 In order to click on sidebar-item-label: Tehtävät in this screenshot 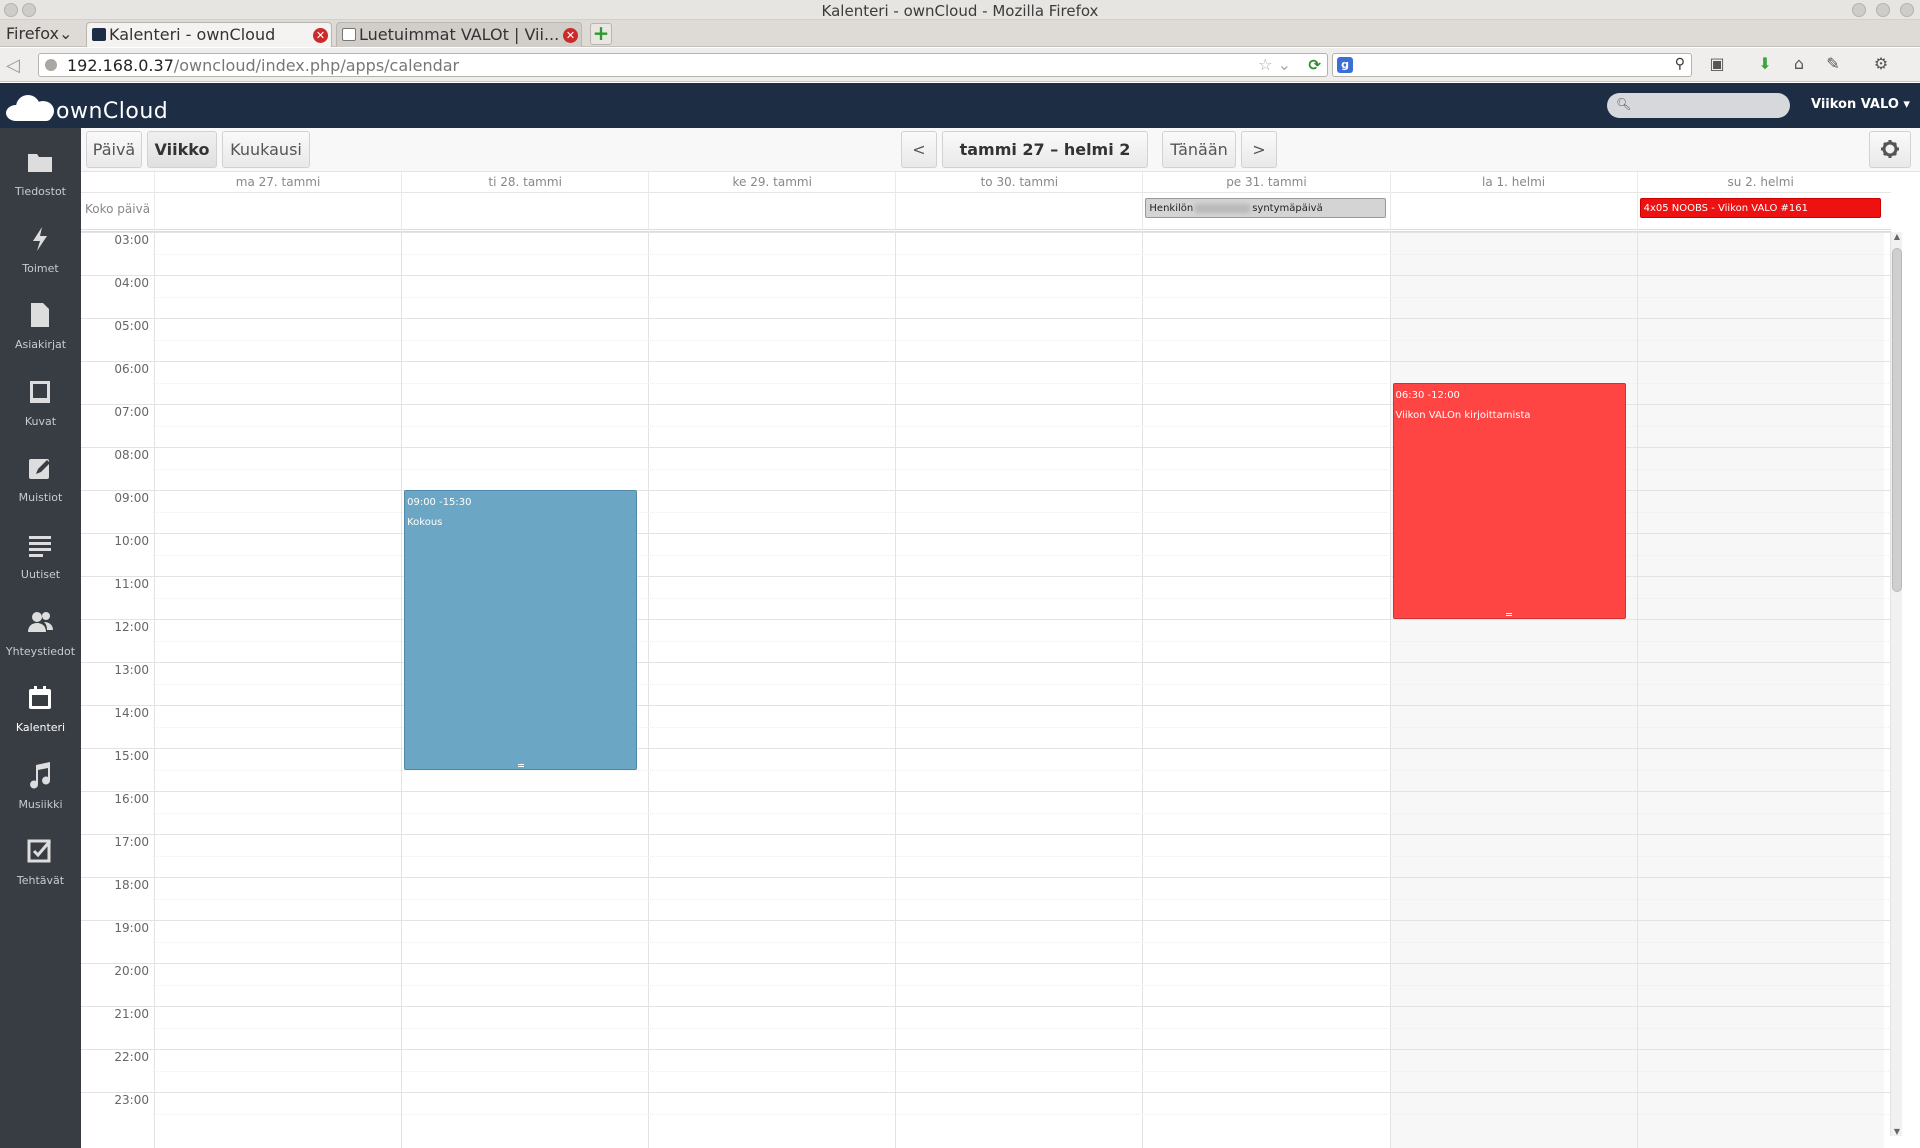, I will do `click(40, 881)`.